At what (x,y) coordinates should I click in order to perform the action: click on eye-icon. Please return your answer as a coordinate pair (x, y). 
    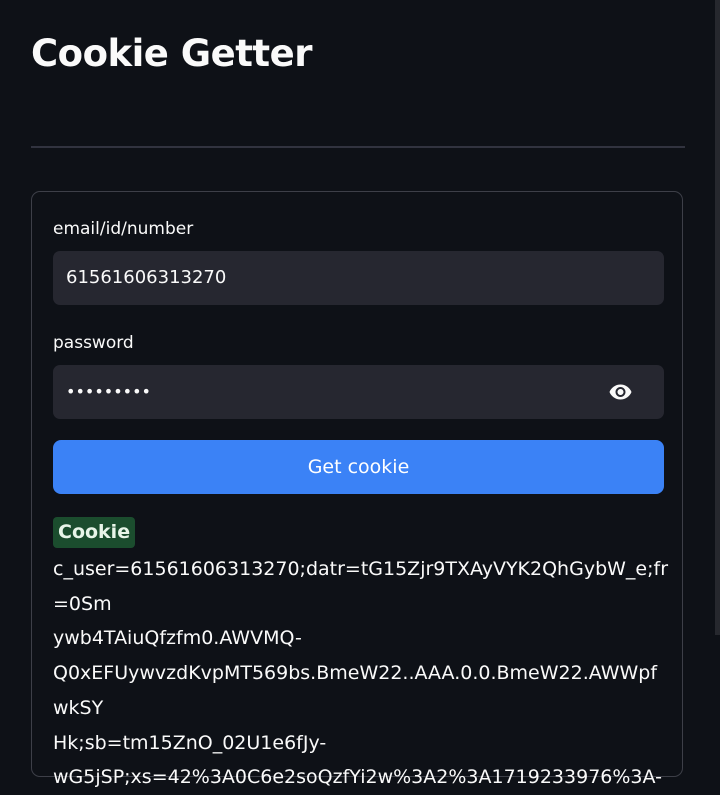
    Looking at the image, I should click on (620, 392).